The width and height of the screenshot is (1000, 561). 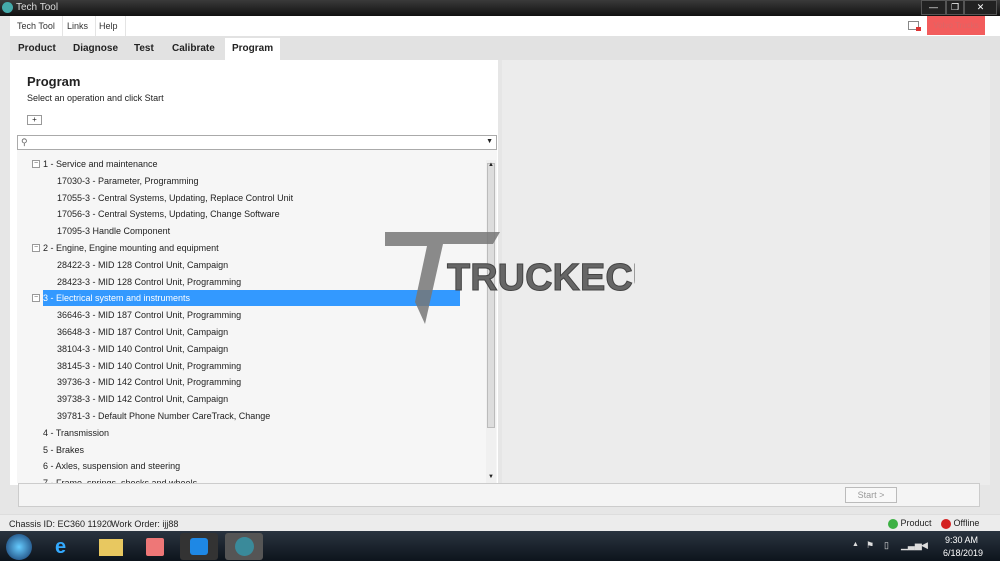 I want to click on tab-bar: Product Diagnose Test Calibrate Program, so click(x=505, y=48).